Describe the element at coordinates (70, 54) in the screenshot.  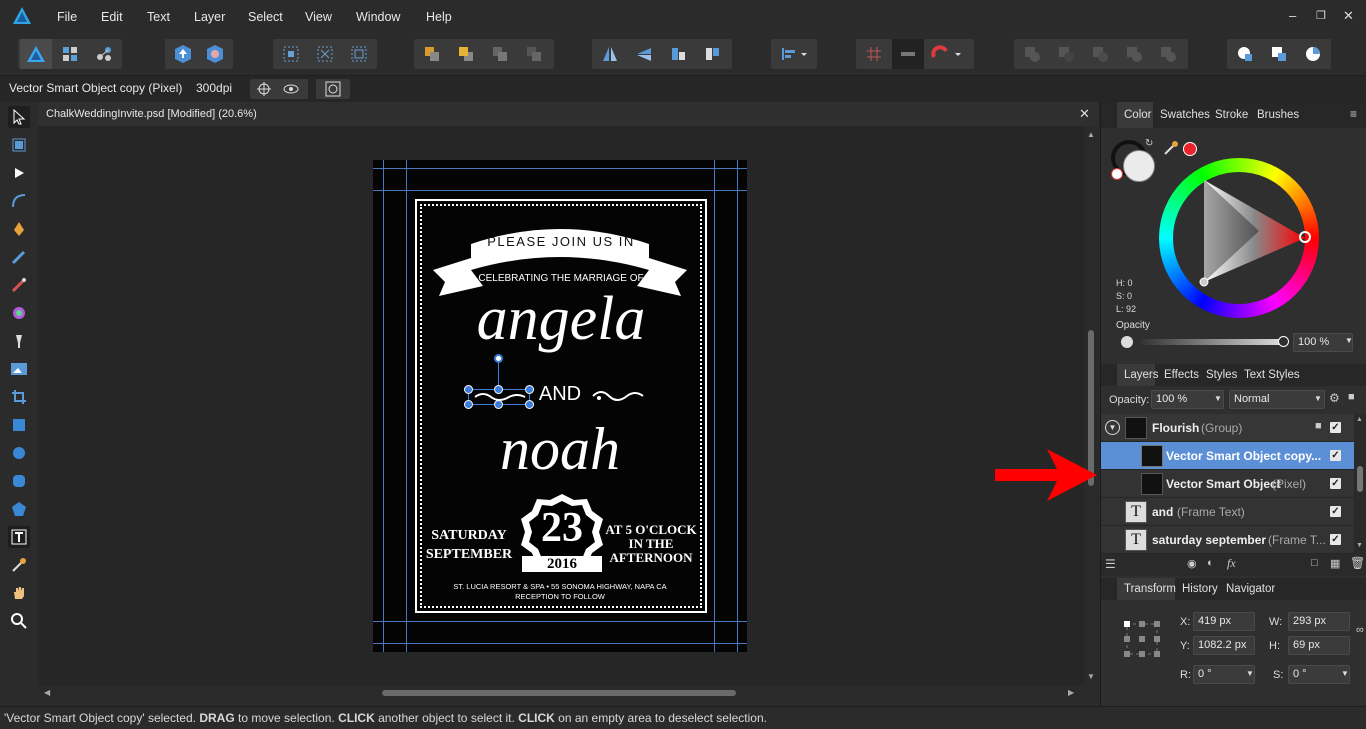
I see `pixel-persona-icon` at that location.